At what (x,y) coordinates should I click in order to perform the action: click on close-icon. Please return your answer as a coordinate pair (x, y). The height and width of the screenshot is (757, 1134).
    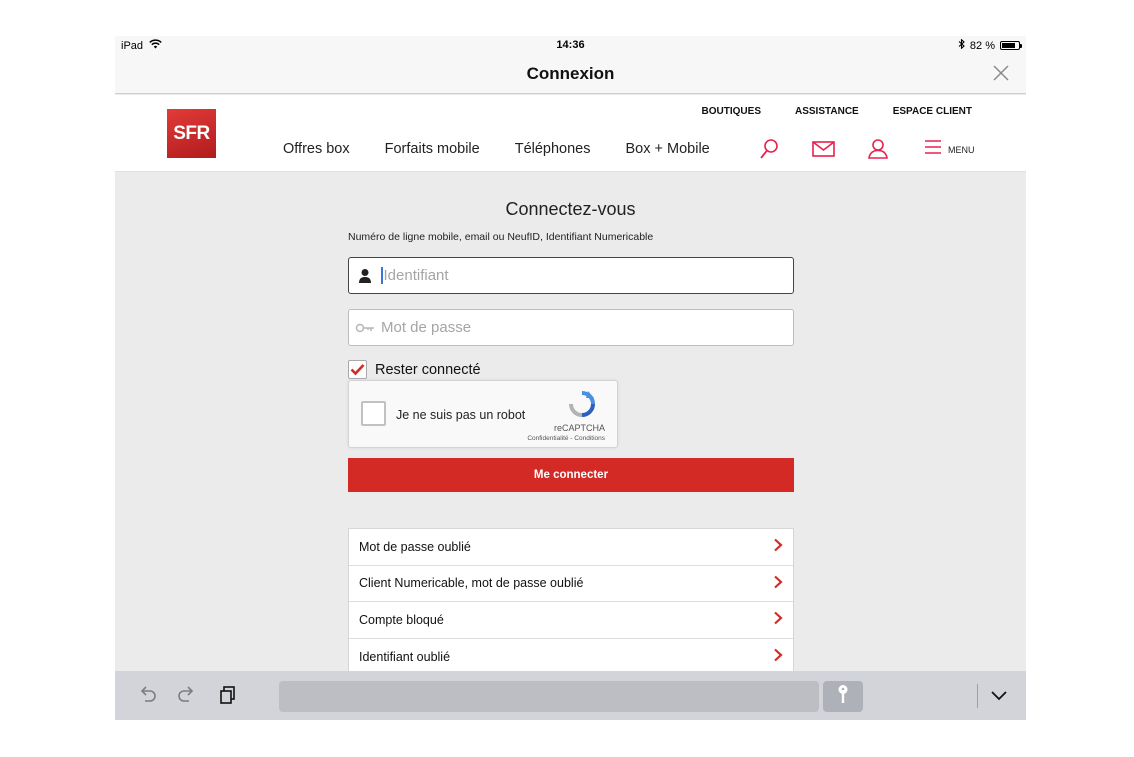
    Looking at the image, I should click on (1001, 73).